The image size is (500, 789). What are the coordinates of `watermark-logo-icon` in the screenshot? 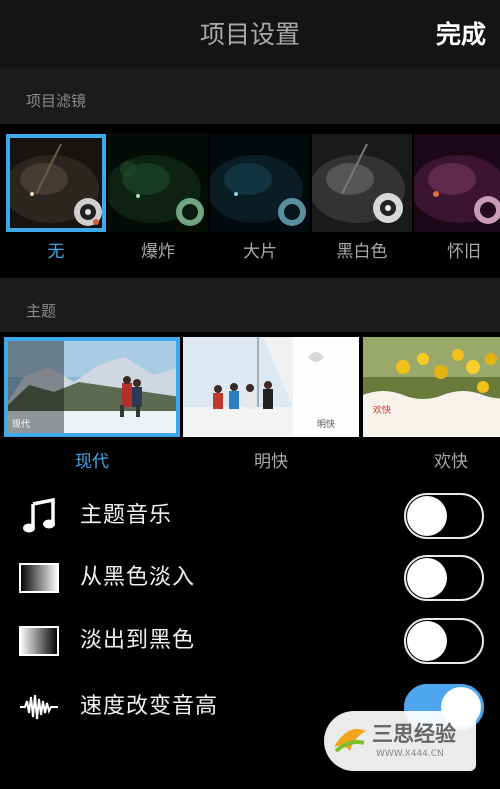 It's located at (350, 741).